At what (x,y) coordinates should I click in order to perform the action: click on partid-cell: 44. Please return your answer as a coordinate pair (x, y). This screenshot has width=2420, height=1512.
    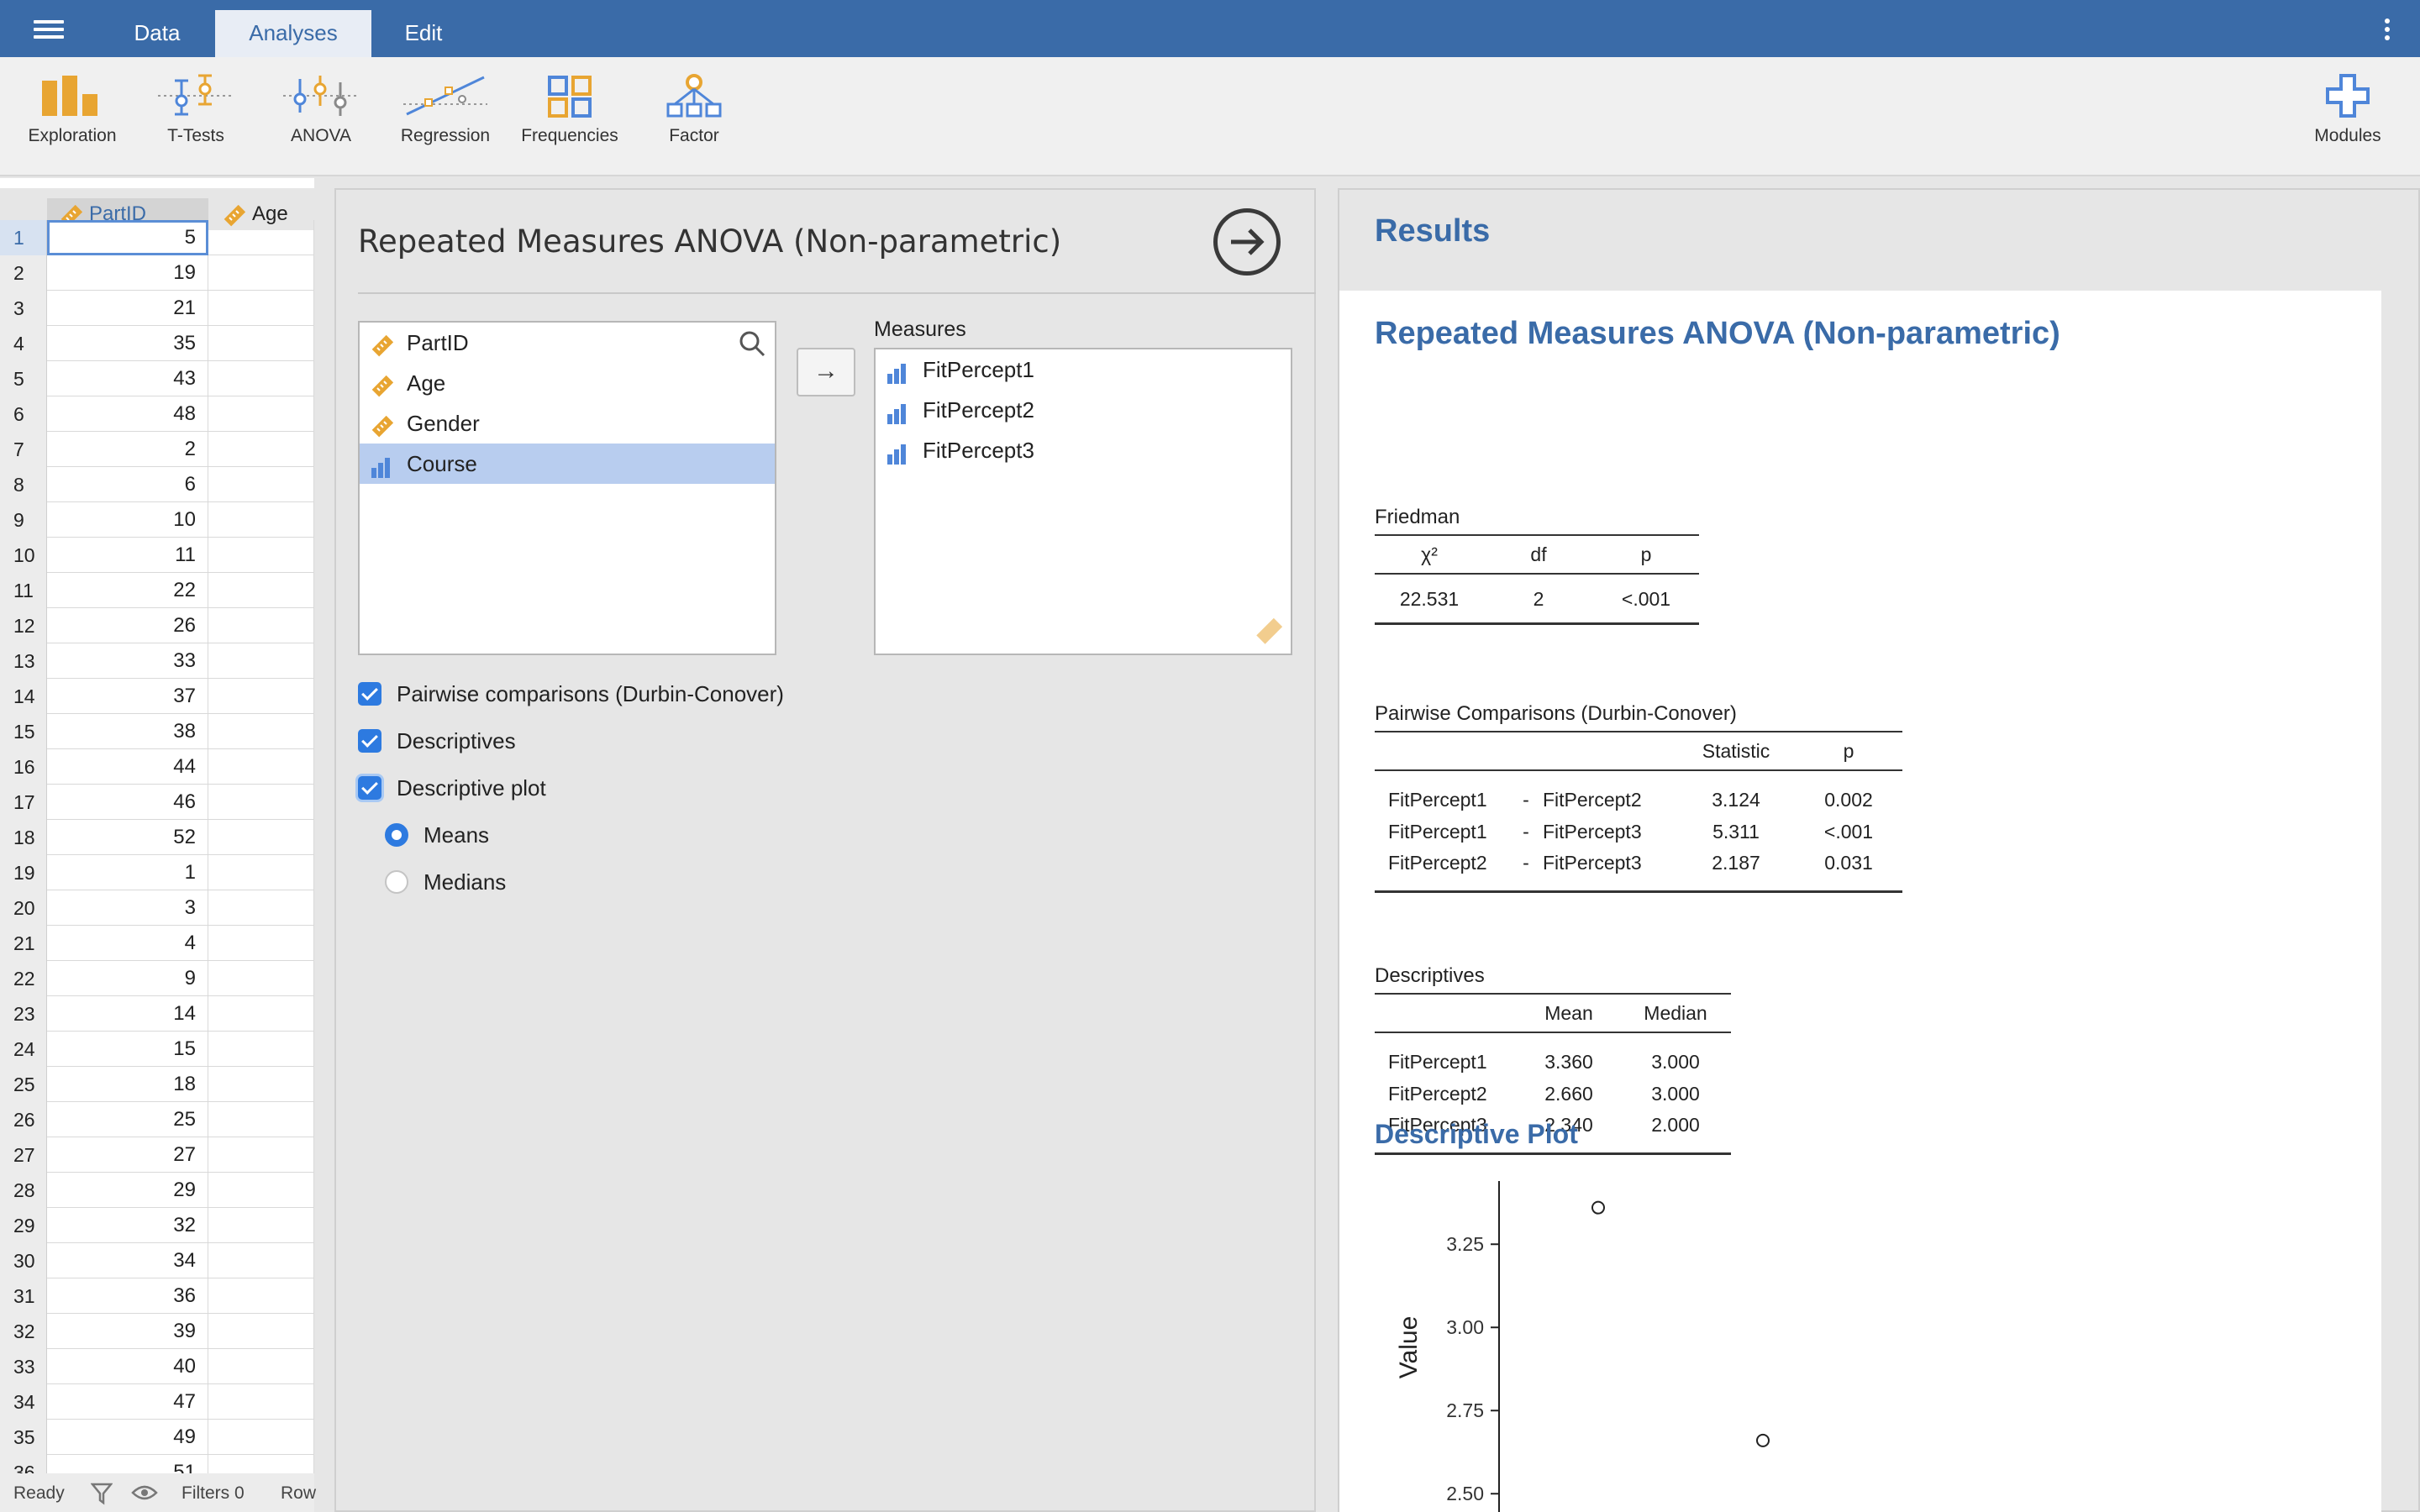
    Looking at the image, I should click on (128, 767).